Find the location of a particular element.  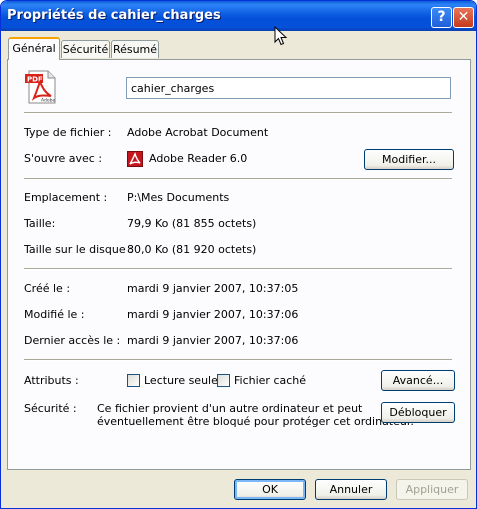

location-label: Emplacement : is located at coordinates (66, 197).